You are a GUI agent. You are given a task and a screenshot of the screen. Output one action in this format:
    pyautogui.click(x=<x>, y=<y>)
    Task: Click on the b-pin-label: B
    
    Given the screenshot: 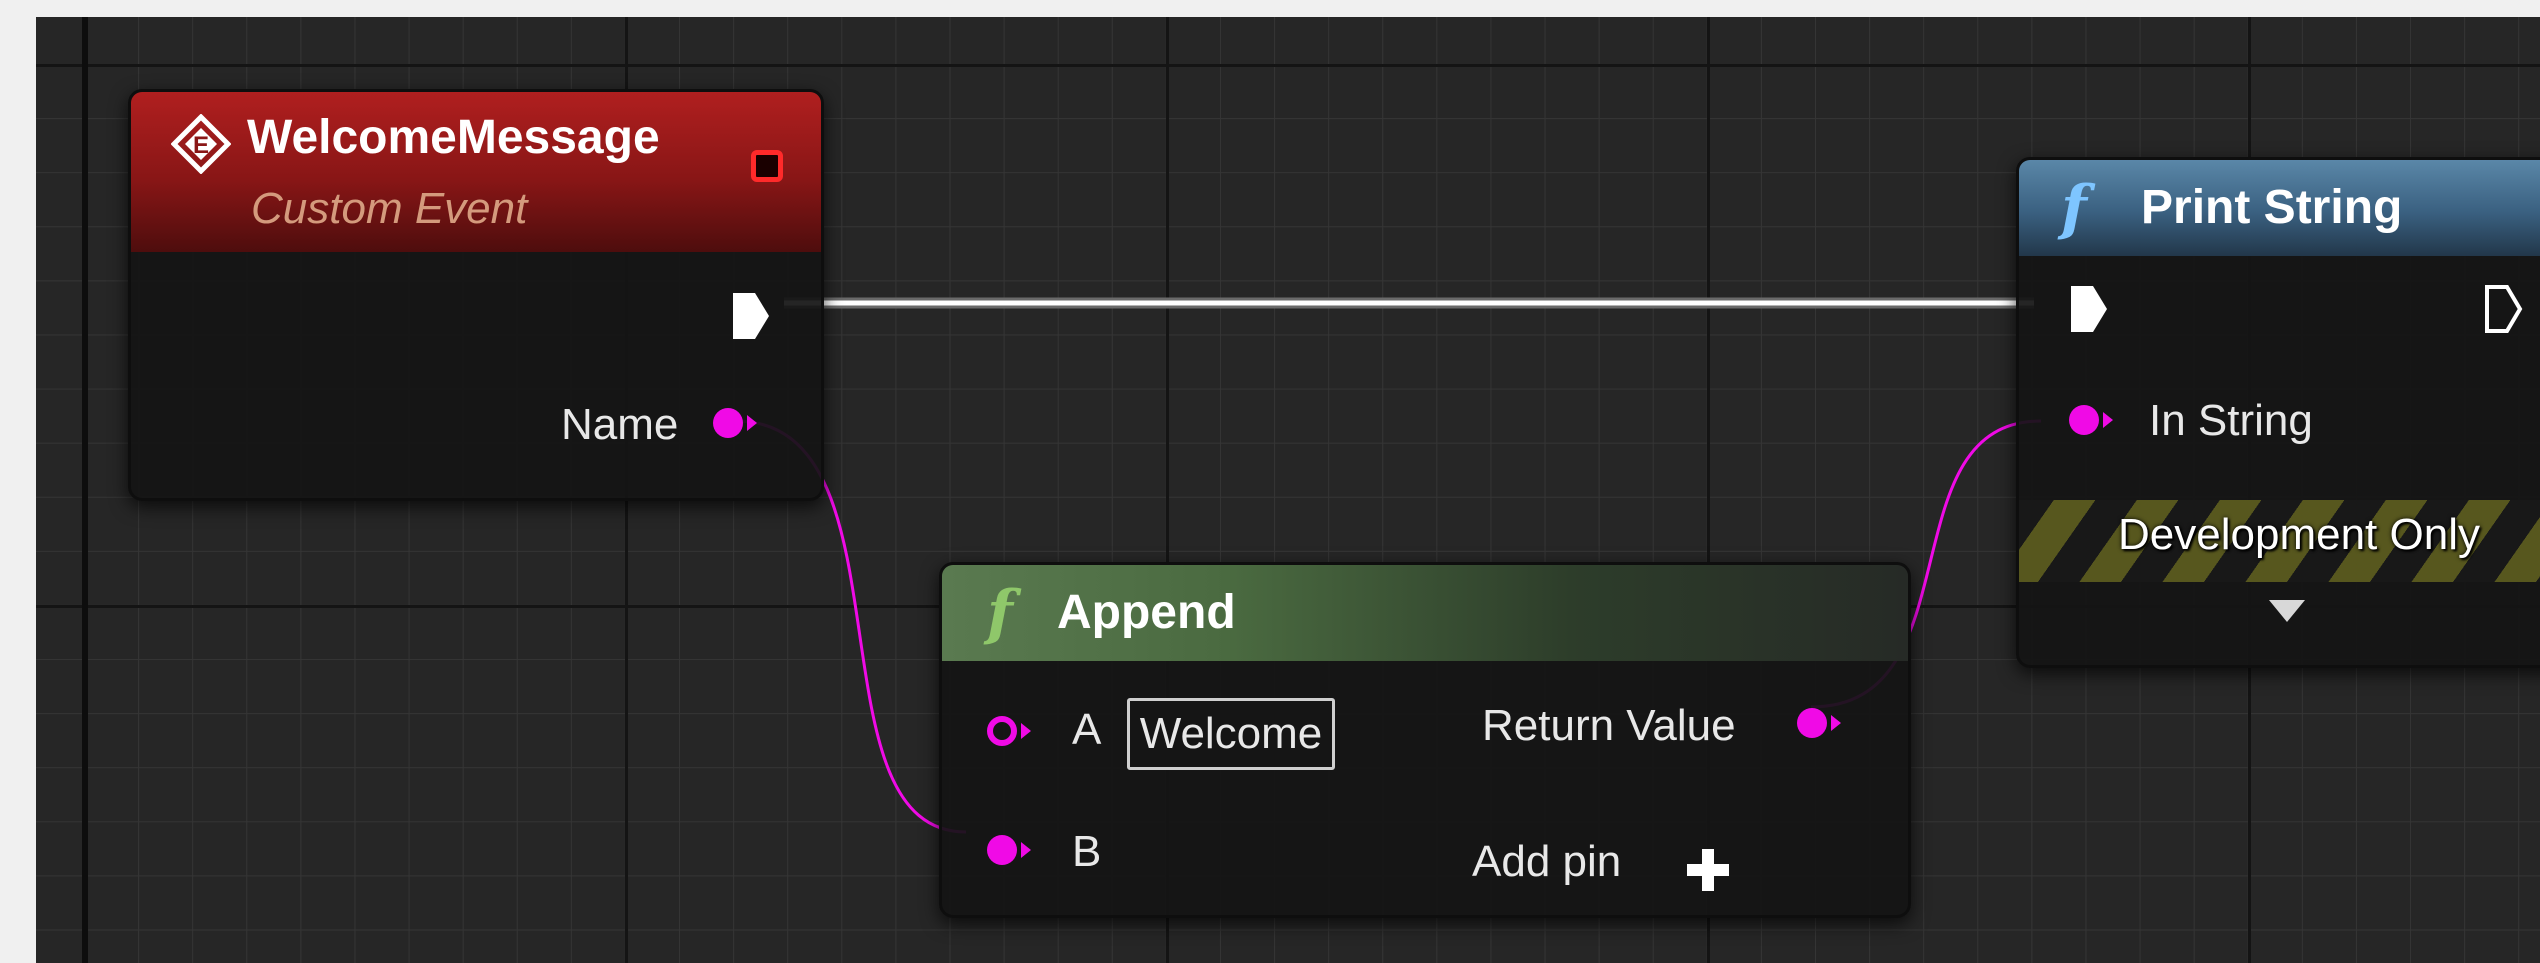 What is the action you would take?
    pyautogui.click(x=1087, y=851)
    